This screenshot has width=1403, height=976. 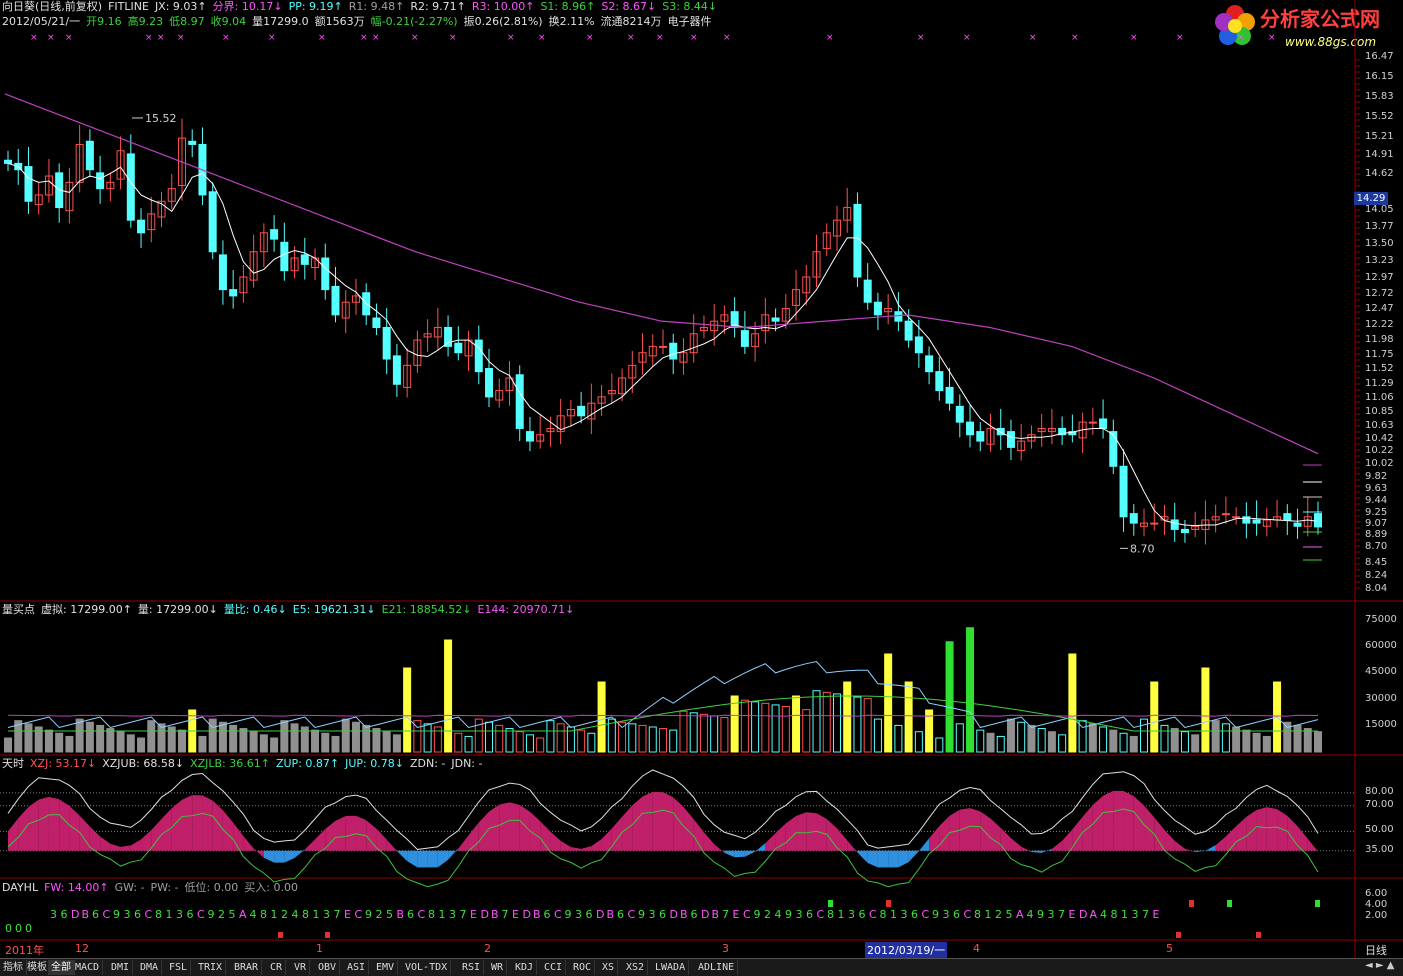 What do you see at coordinates (386, 967) in the screenshot?
I see `tab-emv: EMV` at bounding box center [386, 967].